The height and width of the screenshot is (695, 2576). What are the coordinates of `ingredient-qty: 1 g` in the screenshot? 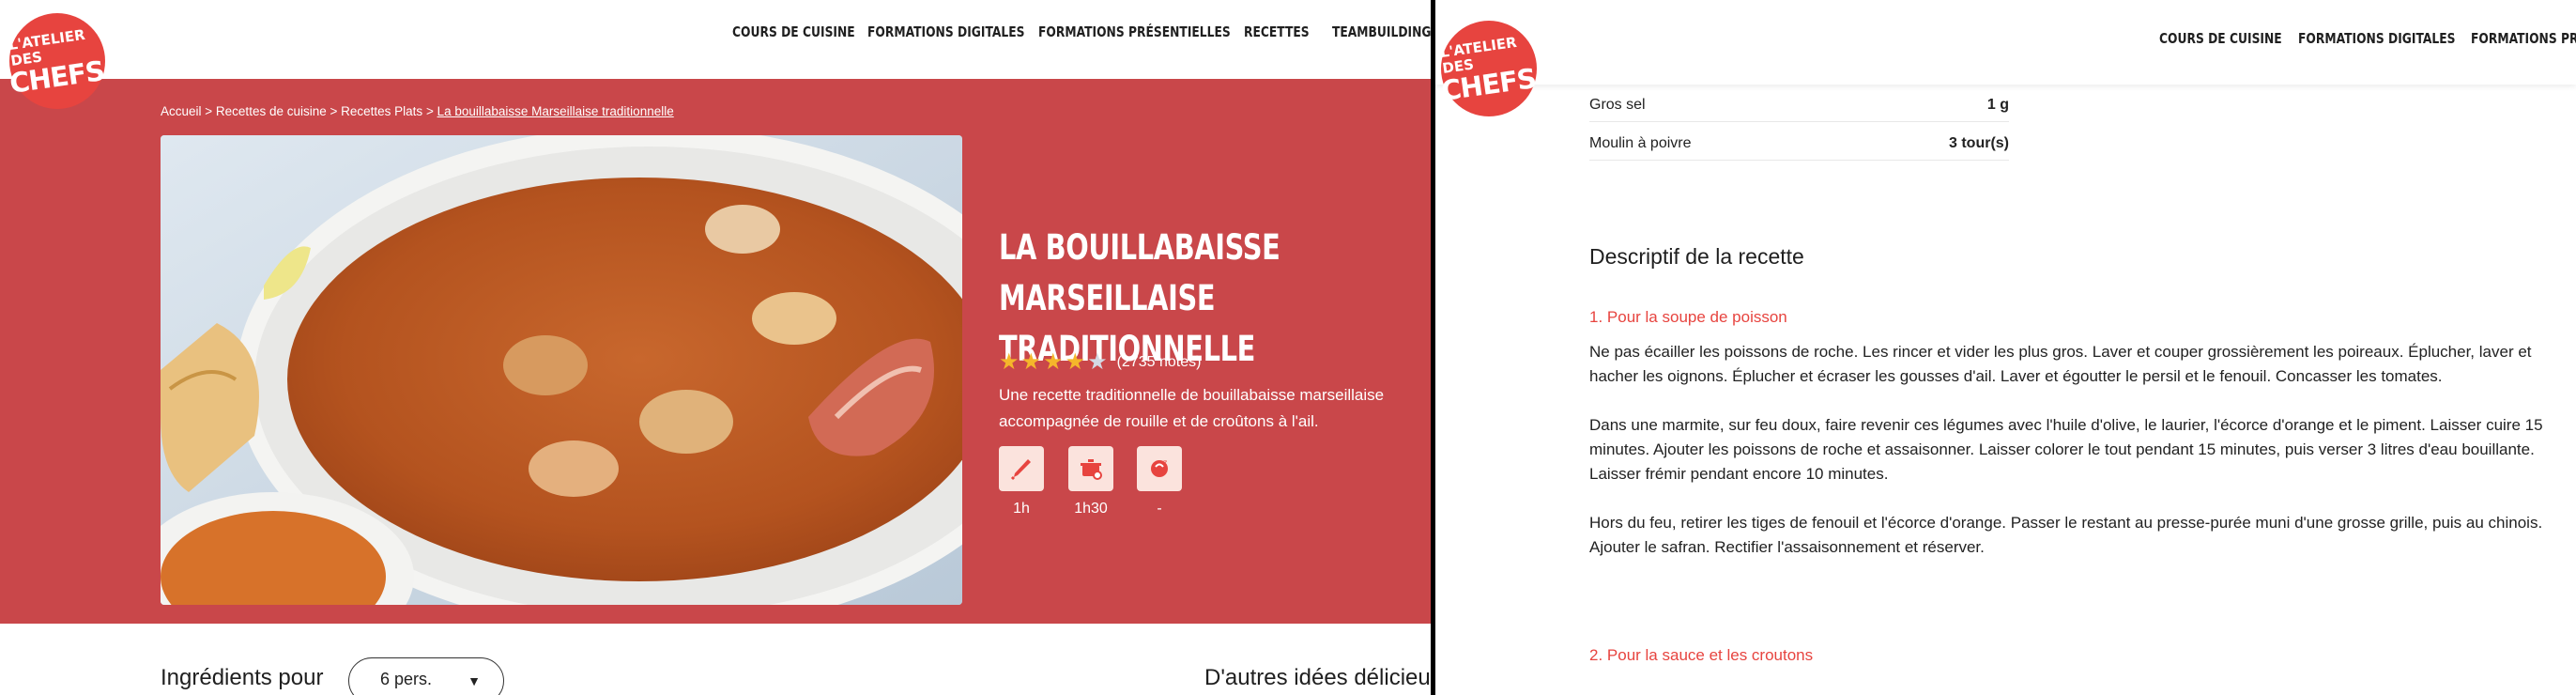 It's located at (1998, 105).